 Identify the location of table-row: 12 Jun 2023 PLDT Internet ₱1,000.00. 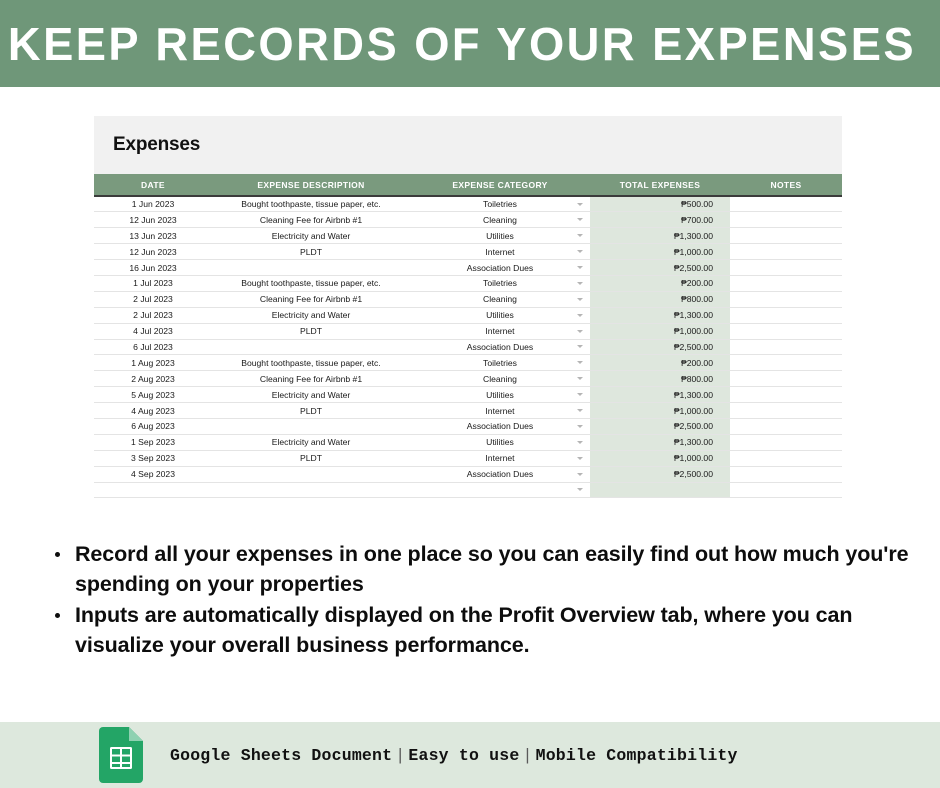
(468, 252).